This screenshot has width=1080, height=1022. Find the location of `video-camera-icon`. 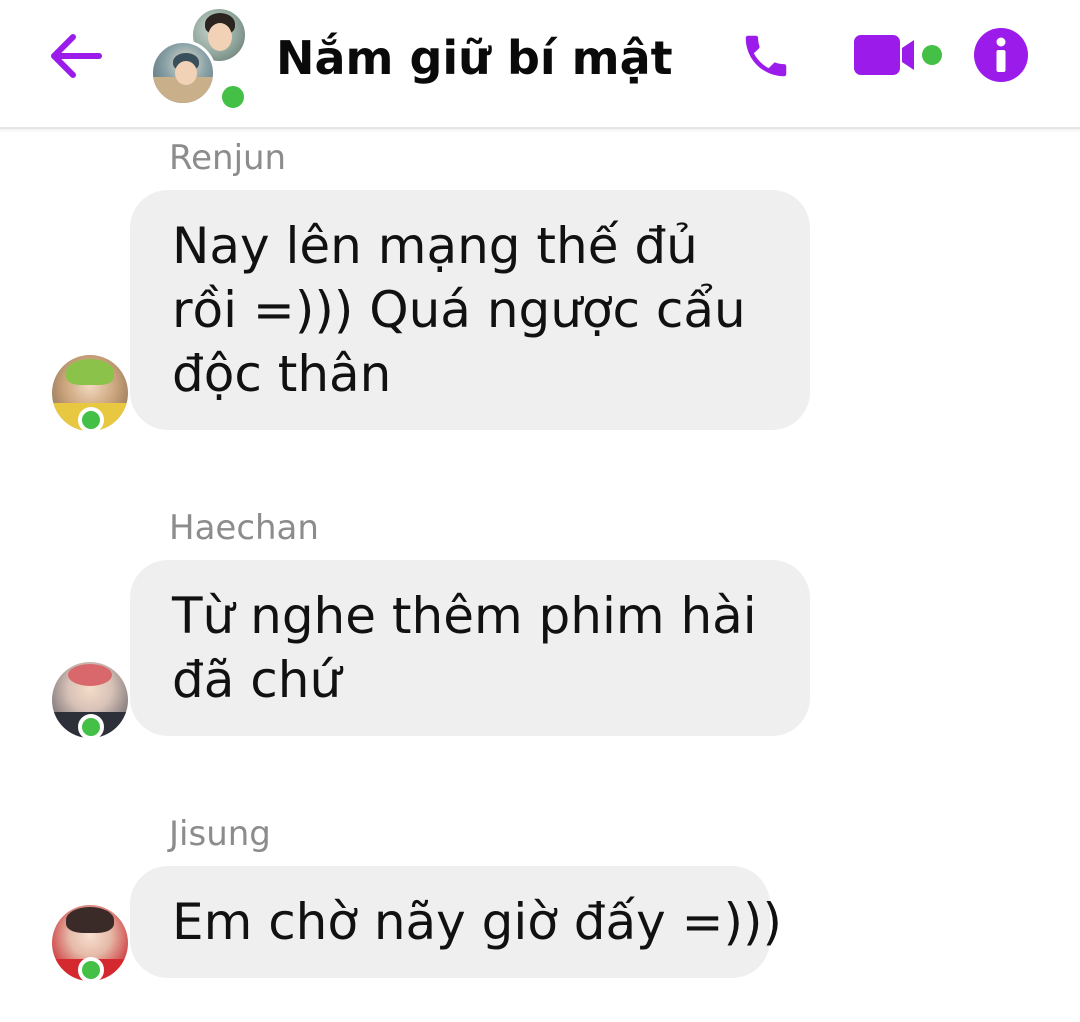

video-camera-icon is located at coordinates (898, 55).